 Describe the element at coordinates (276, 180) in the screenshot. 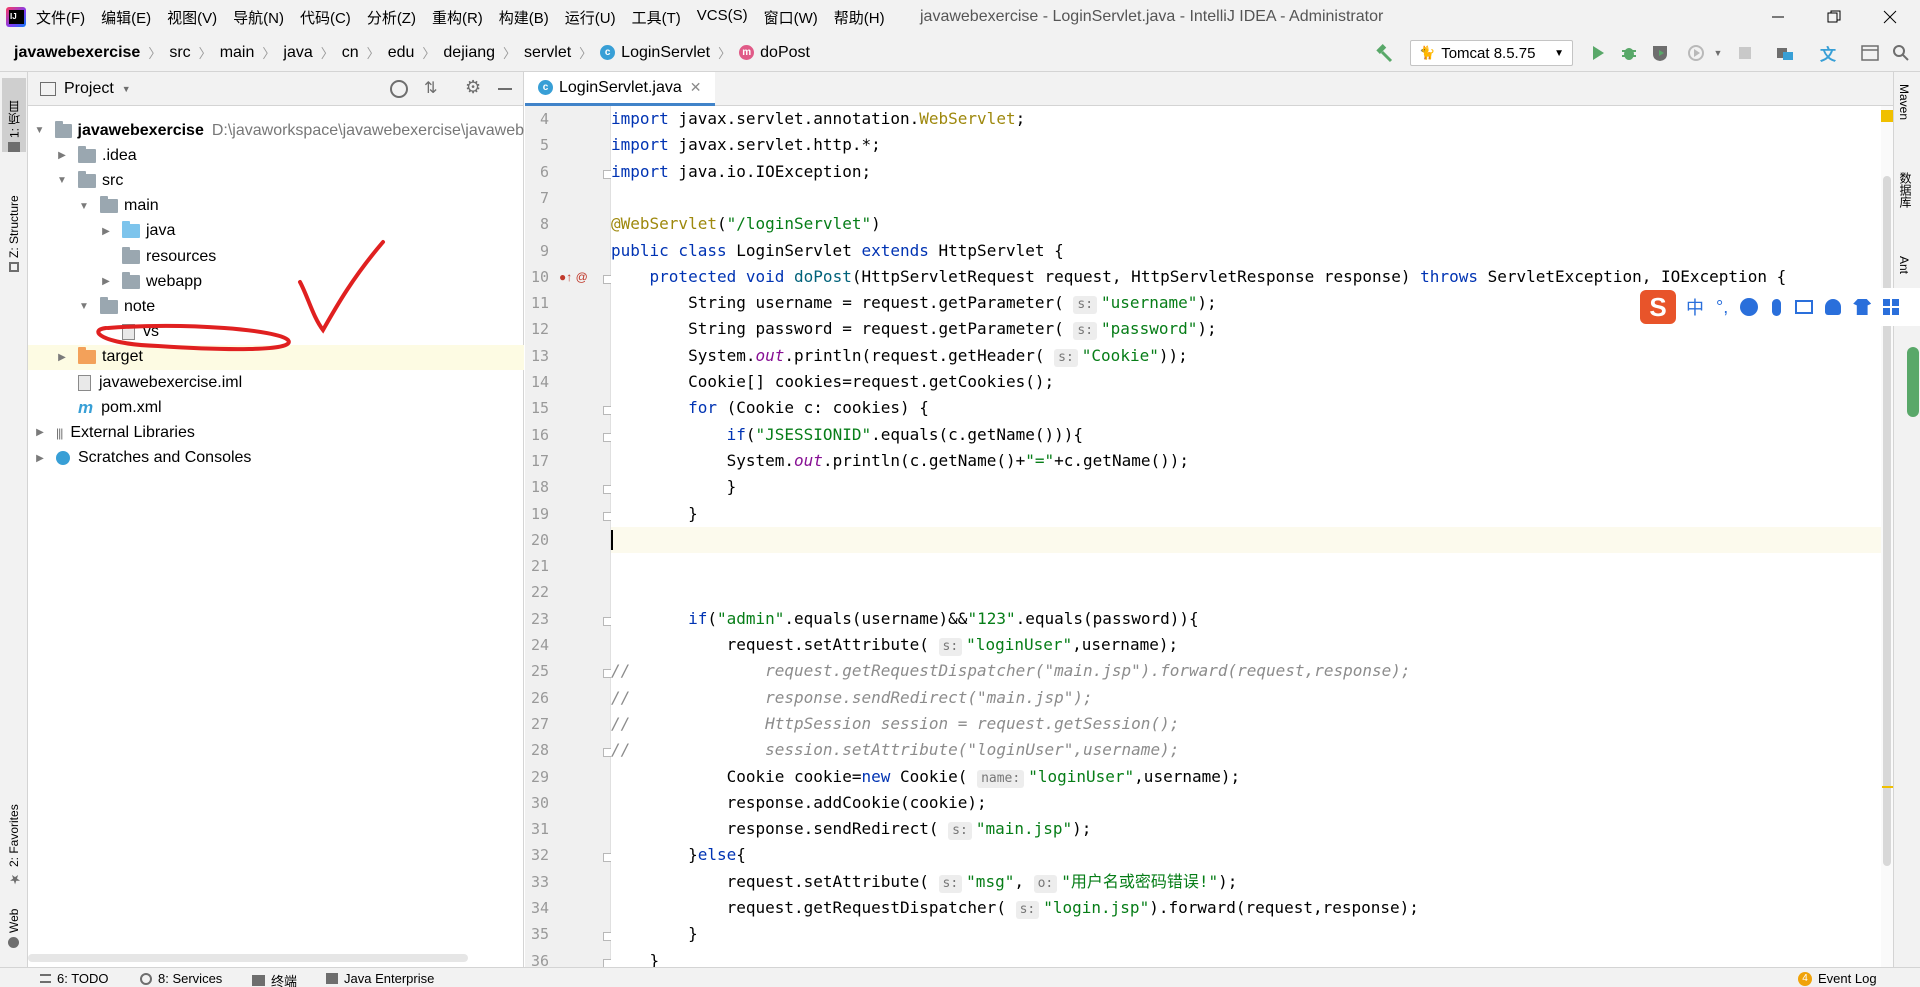

I see `tree-item: ▼ src` at that location.